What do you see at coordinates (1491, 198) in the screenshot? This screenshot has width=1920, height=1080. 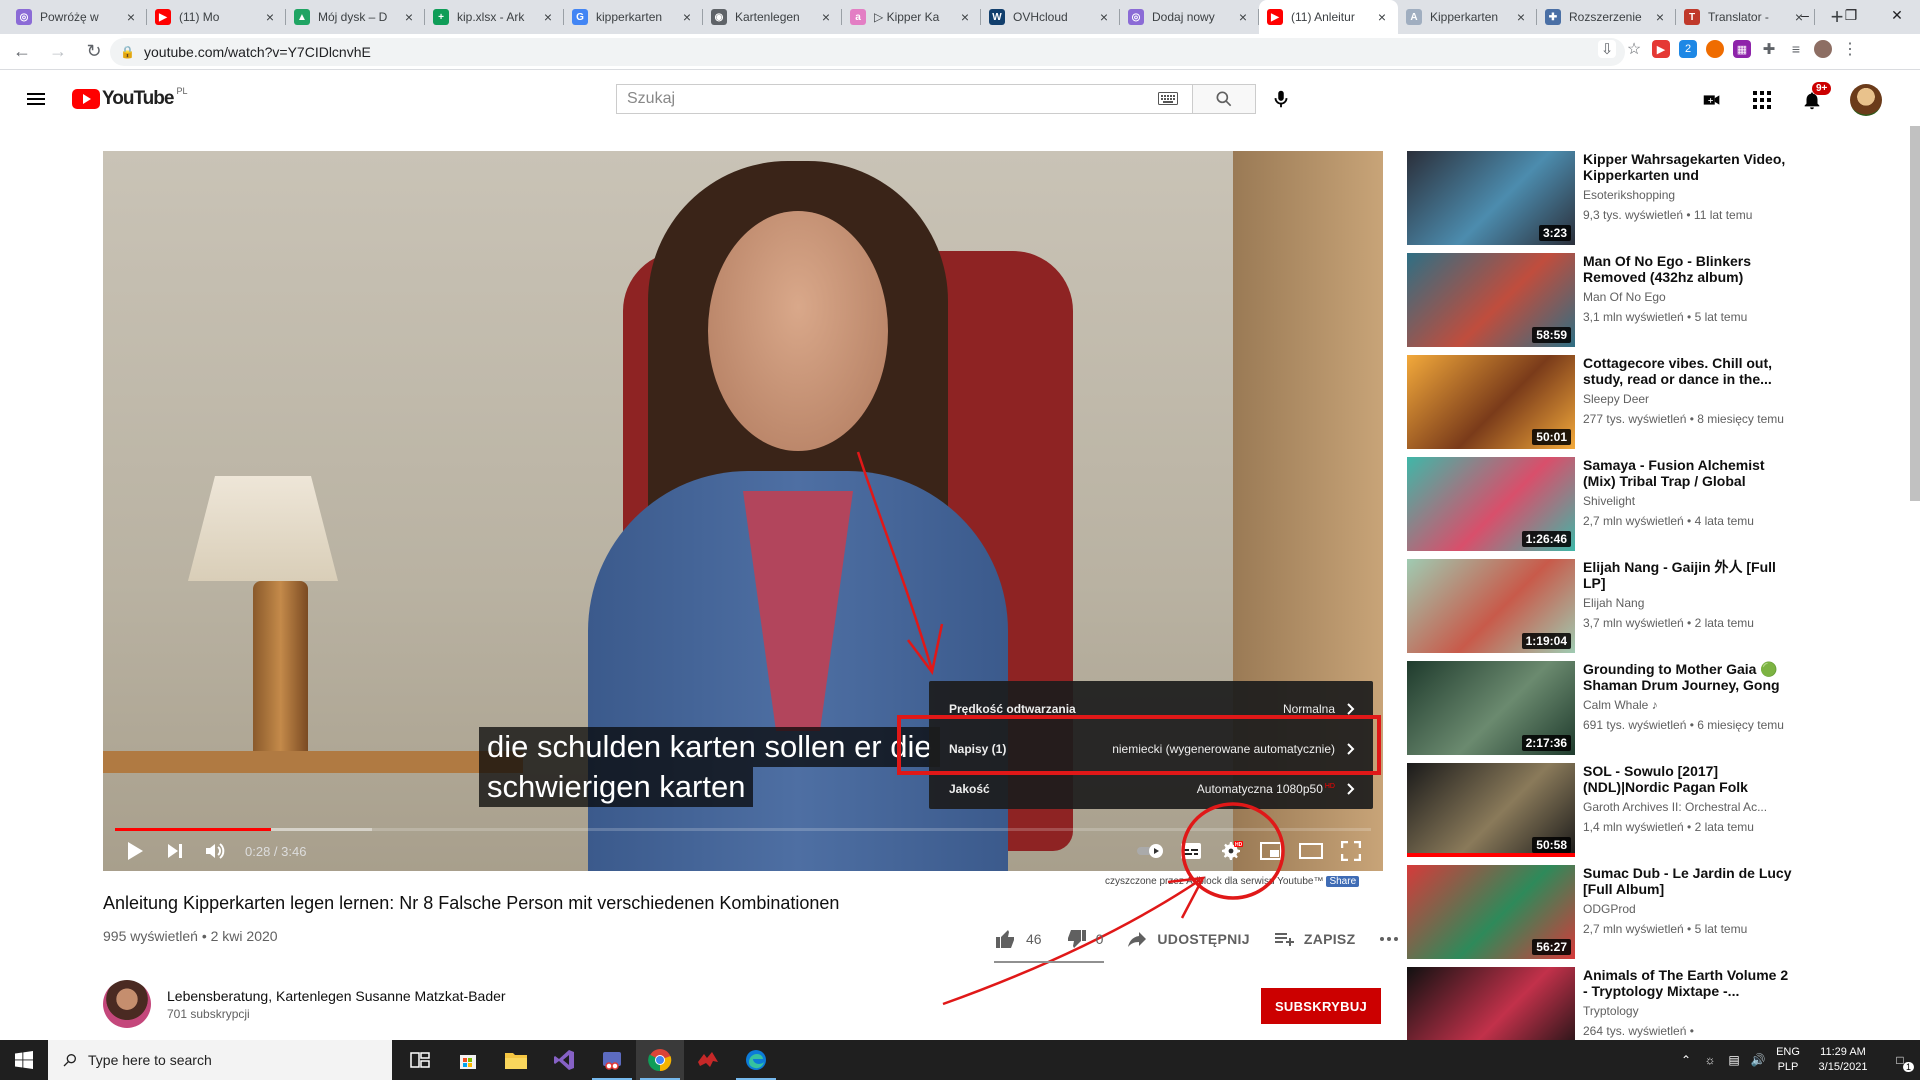 I see `recommendation-thumbnail: 3:23` at bounding box center [1491, 198].